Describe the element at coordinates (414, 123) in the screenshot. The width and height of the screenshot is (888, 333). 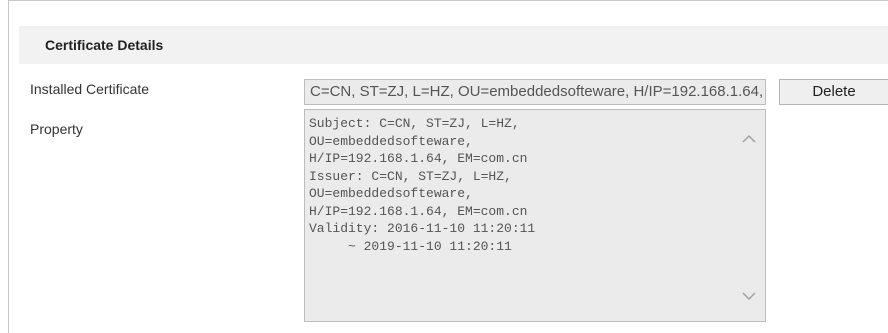
I see `property-line: Subject: C=CN, ST=ZJ, L=HZ,` at that location.